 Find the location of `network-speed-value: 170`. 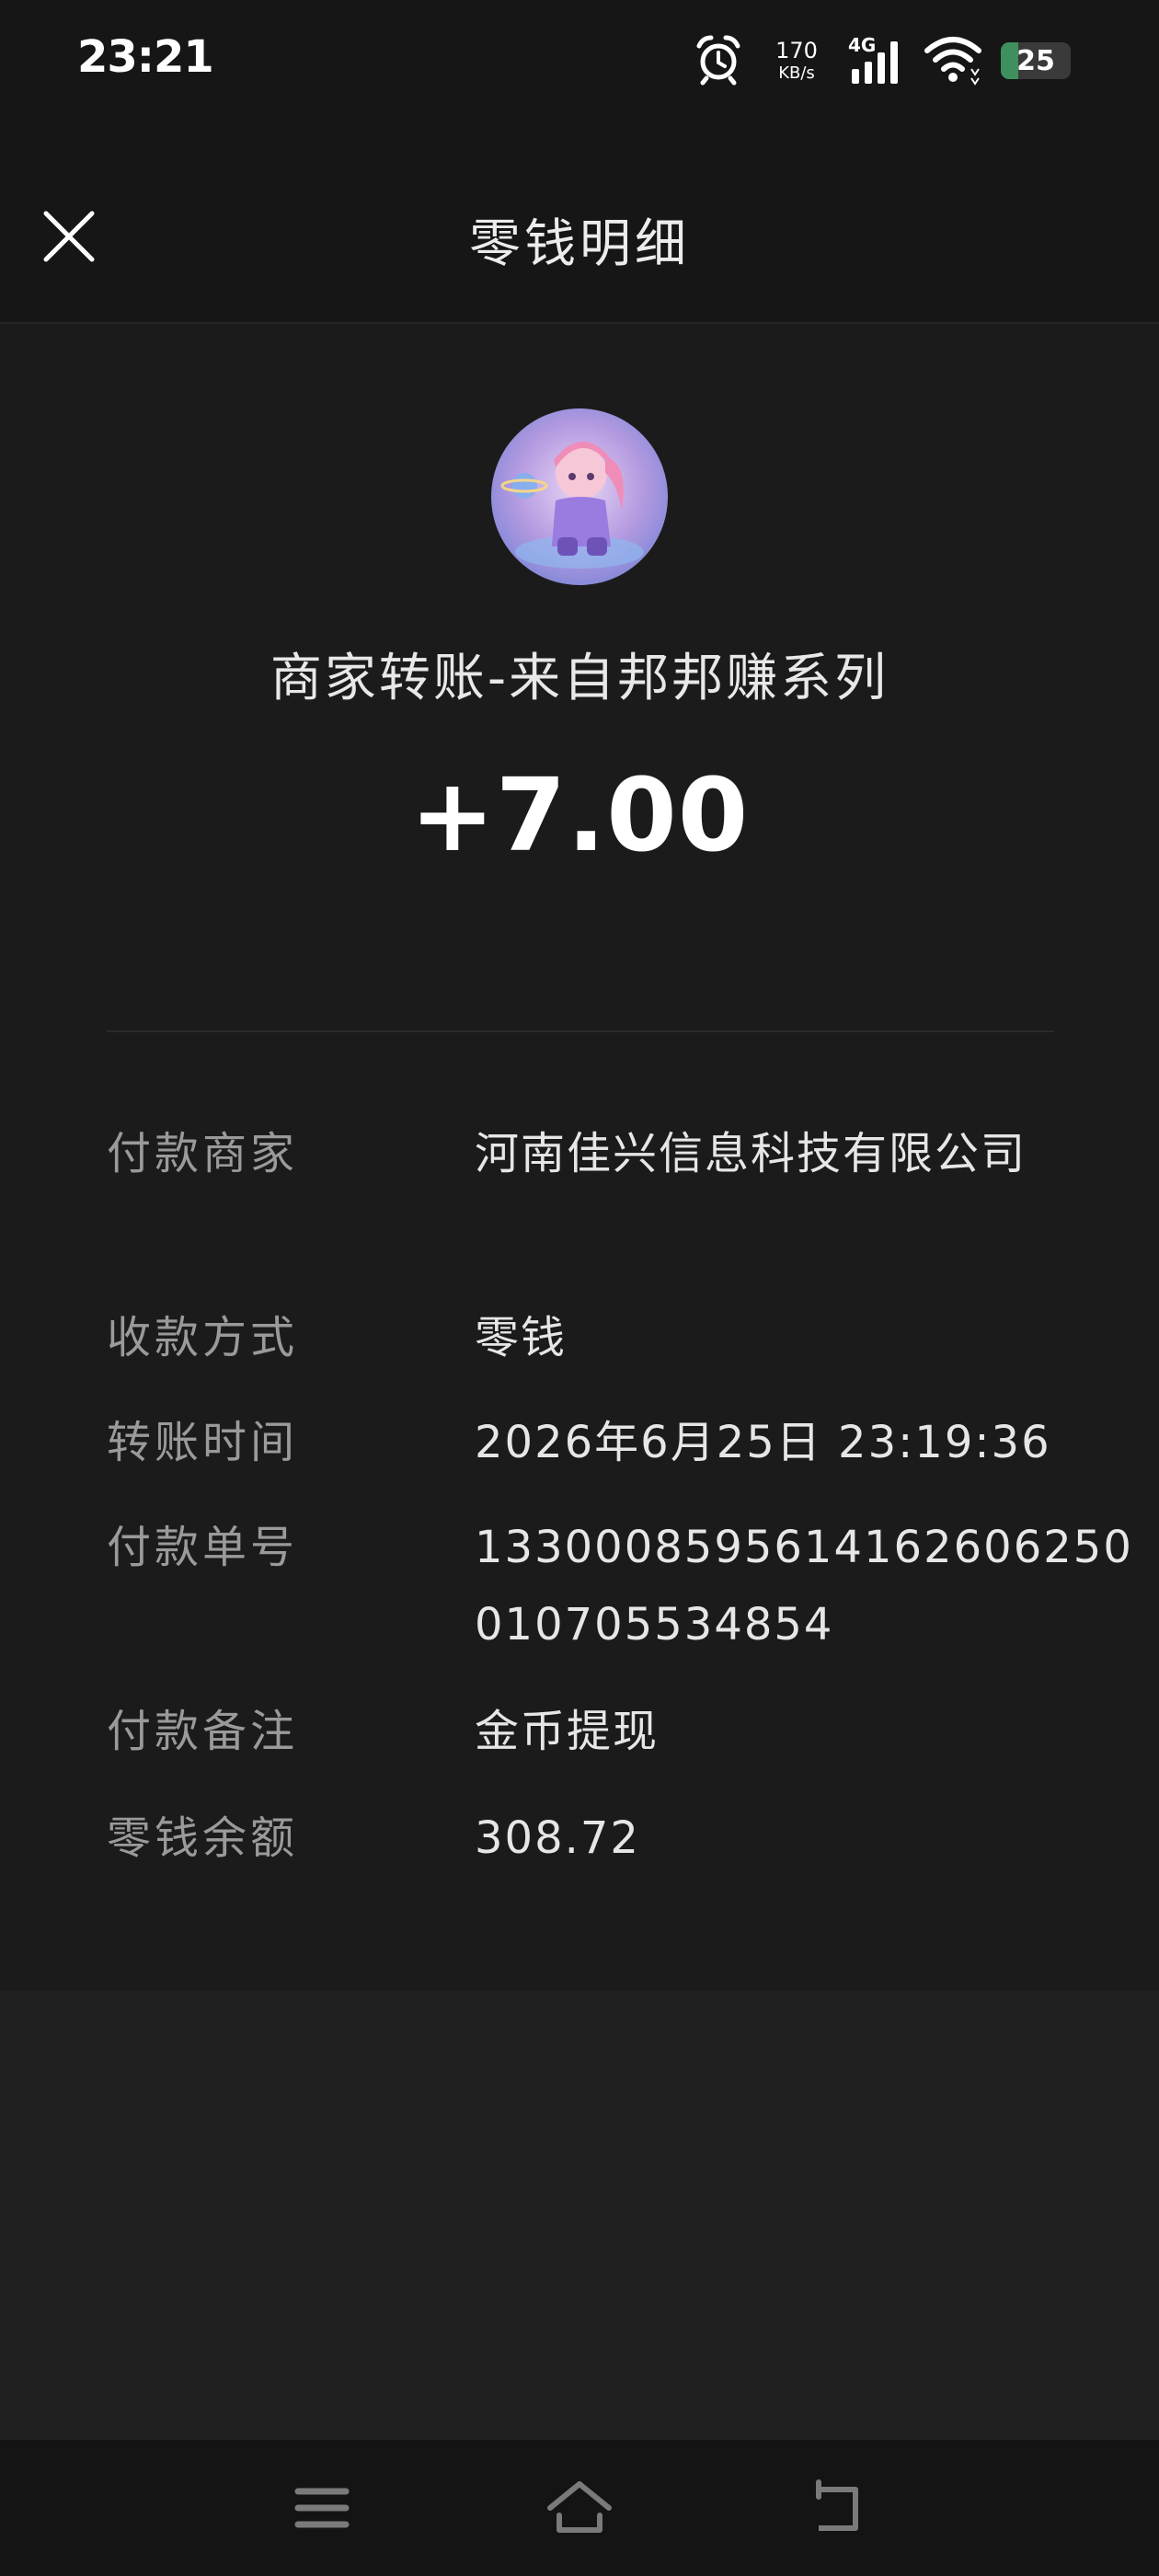

network-speed-value: 170 is located at coordinates (796, 50).